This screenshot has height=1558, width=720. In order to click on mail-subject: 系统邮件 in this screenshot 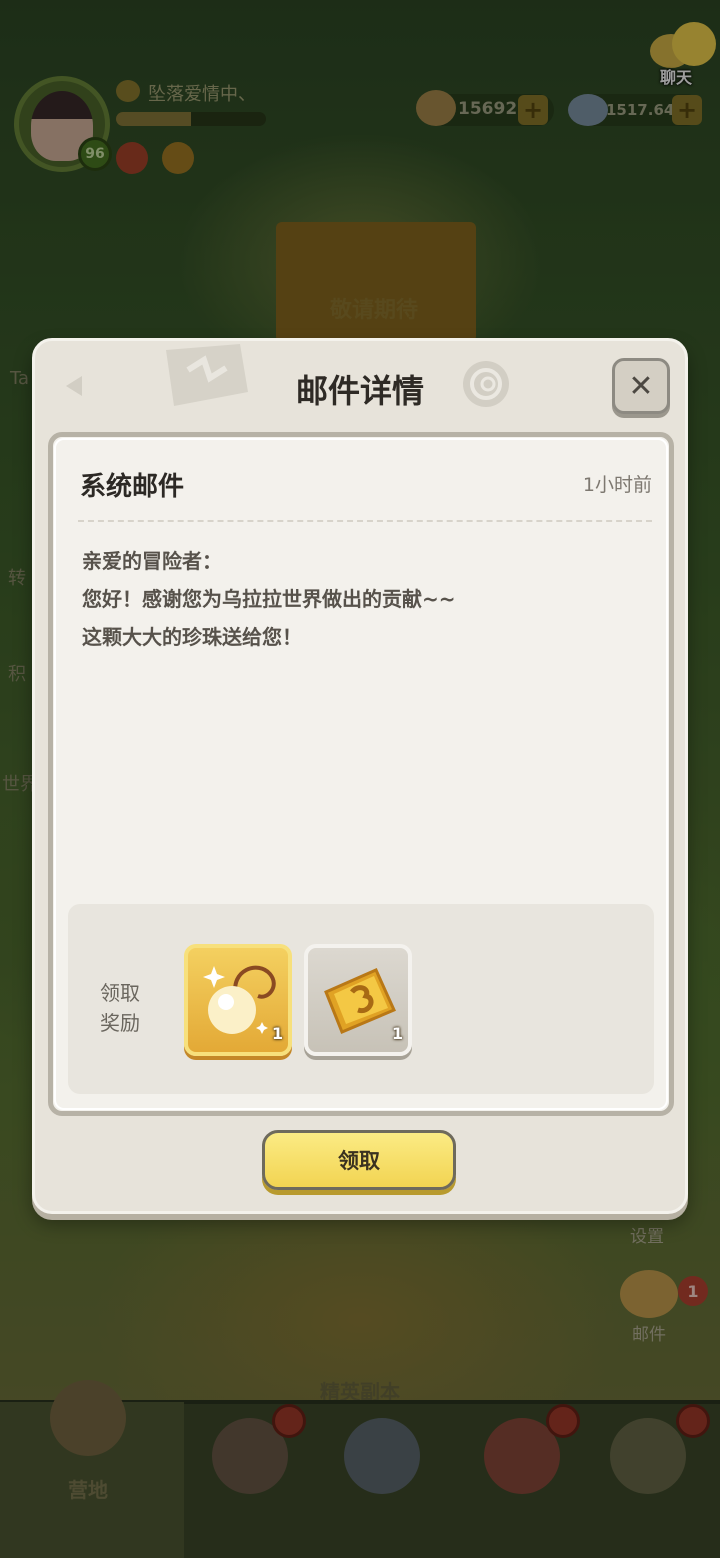, I will do `click(132, 487)`.